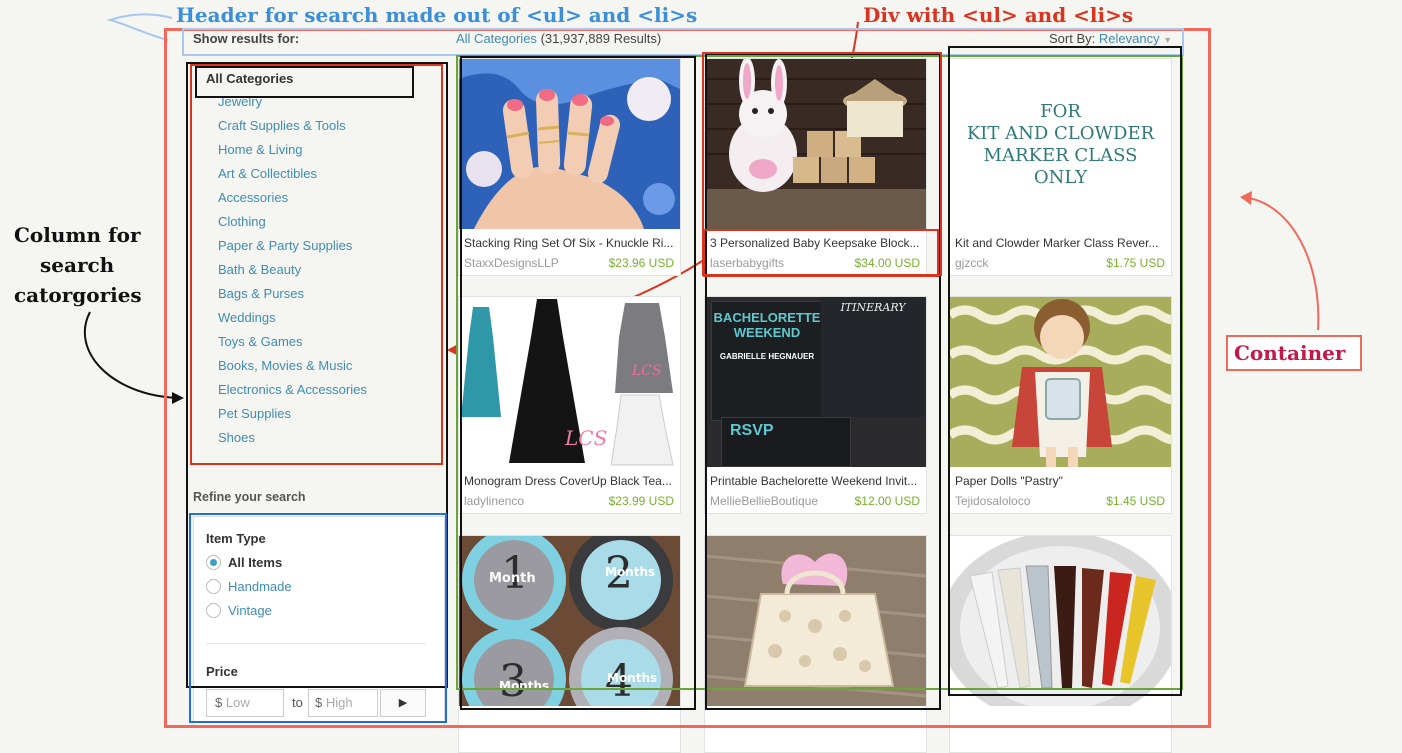 Image resolution: width=1402 pixels, height=753 pixels. What do you see at coordinates (1065, 371) in the screenshot?
I see `column-3-outline` at bounding box center [1065, 371].